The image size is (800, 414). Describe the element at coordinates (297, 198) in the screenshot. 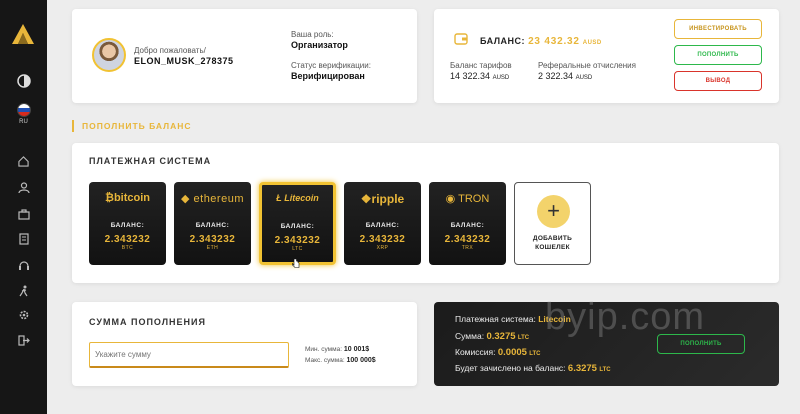

I see `litecoin-logo: Ł Litecoin` at that location.